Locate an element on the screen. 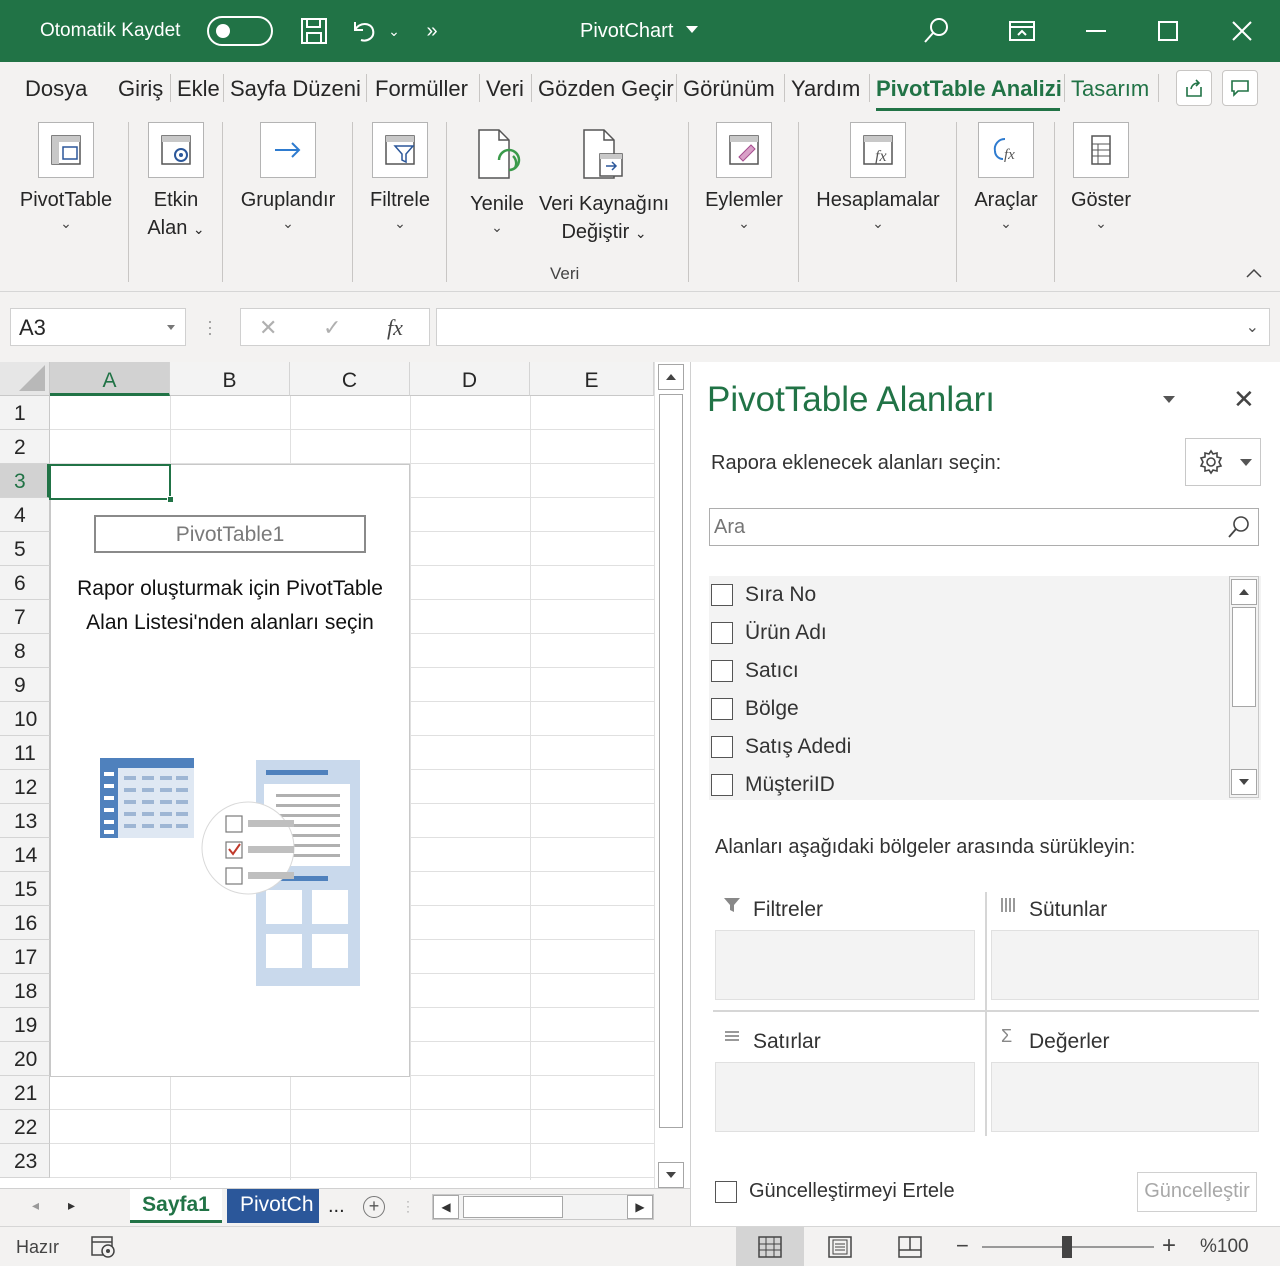 This screenshot has width=1280, height=1266. row-header-23: 23 is located at coordinates (25, 1161).